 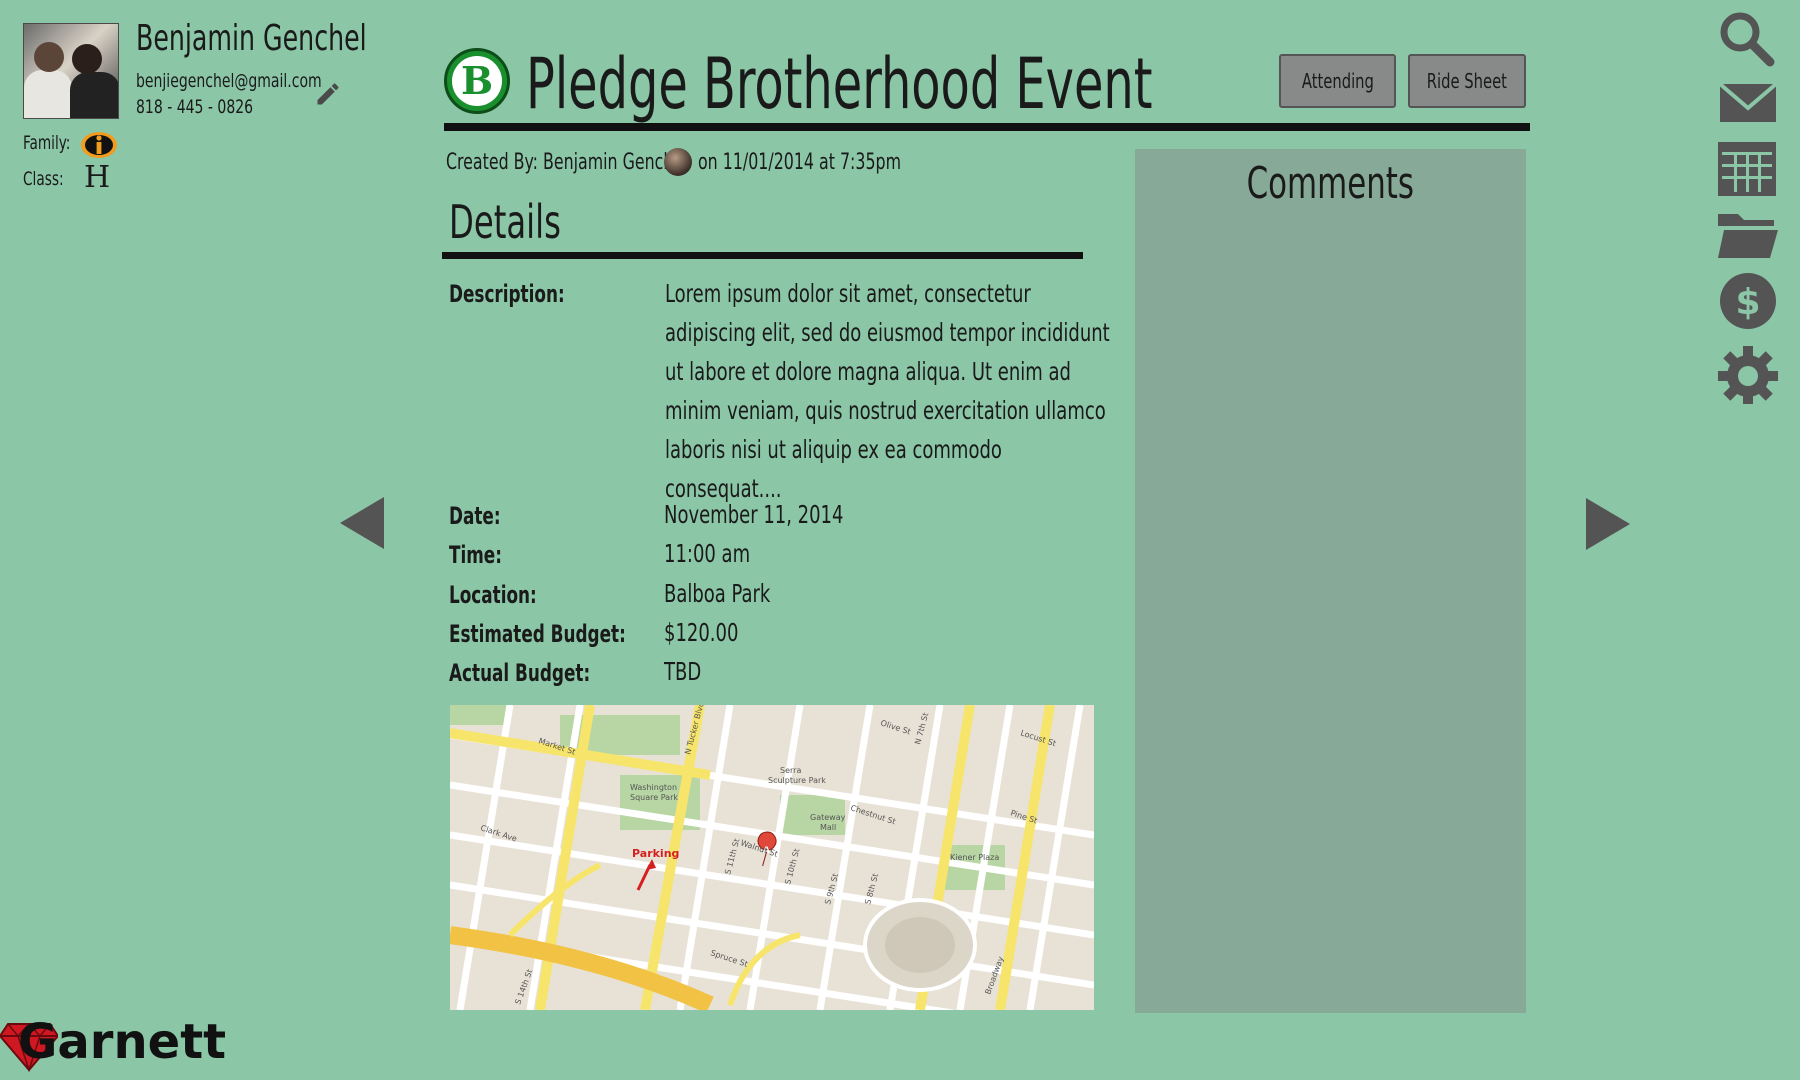 I want to click on brotherhood-logo-icon: B, so click(x=477, y=81).